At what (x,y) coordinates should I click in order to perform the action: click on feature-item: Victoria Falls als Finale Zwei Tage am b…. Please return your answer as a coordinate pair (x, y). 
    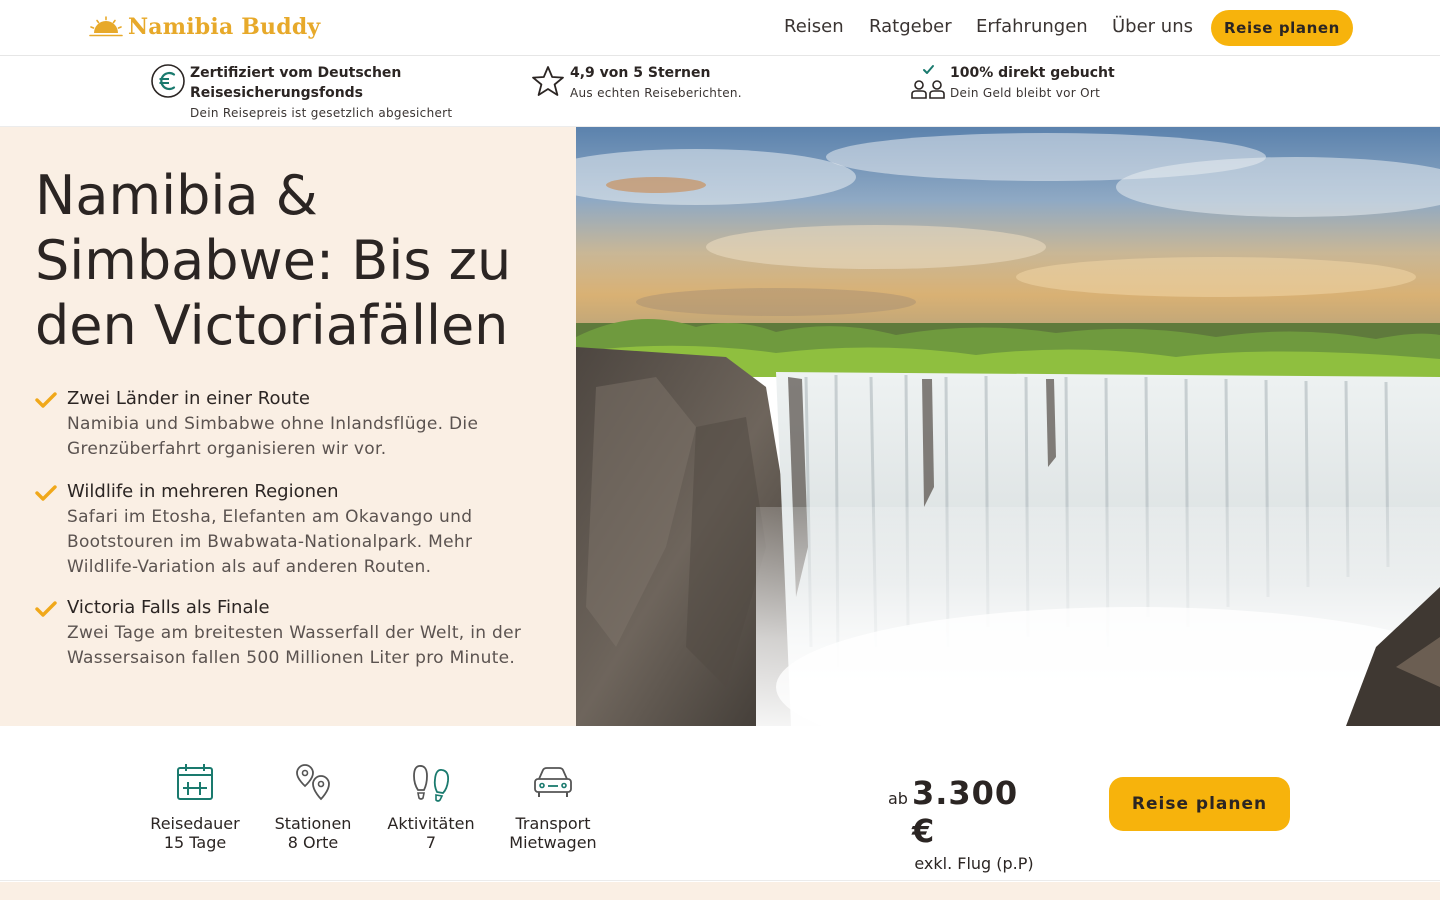
    Looking at the image, I should click on (290, 636).